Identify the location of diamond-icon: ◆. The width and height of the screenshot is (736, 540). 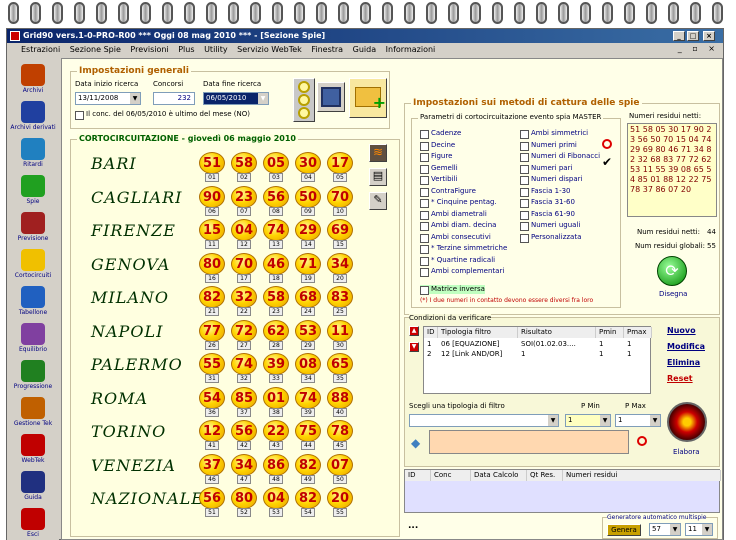
(415, 443).